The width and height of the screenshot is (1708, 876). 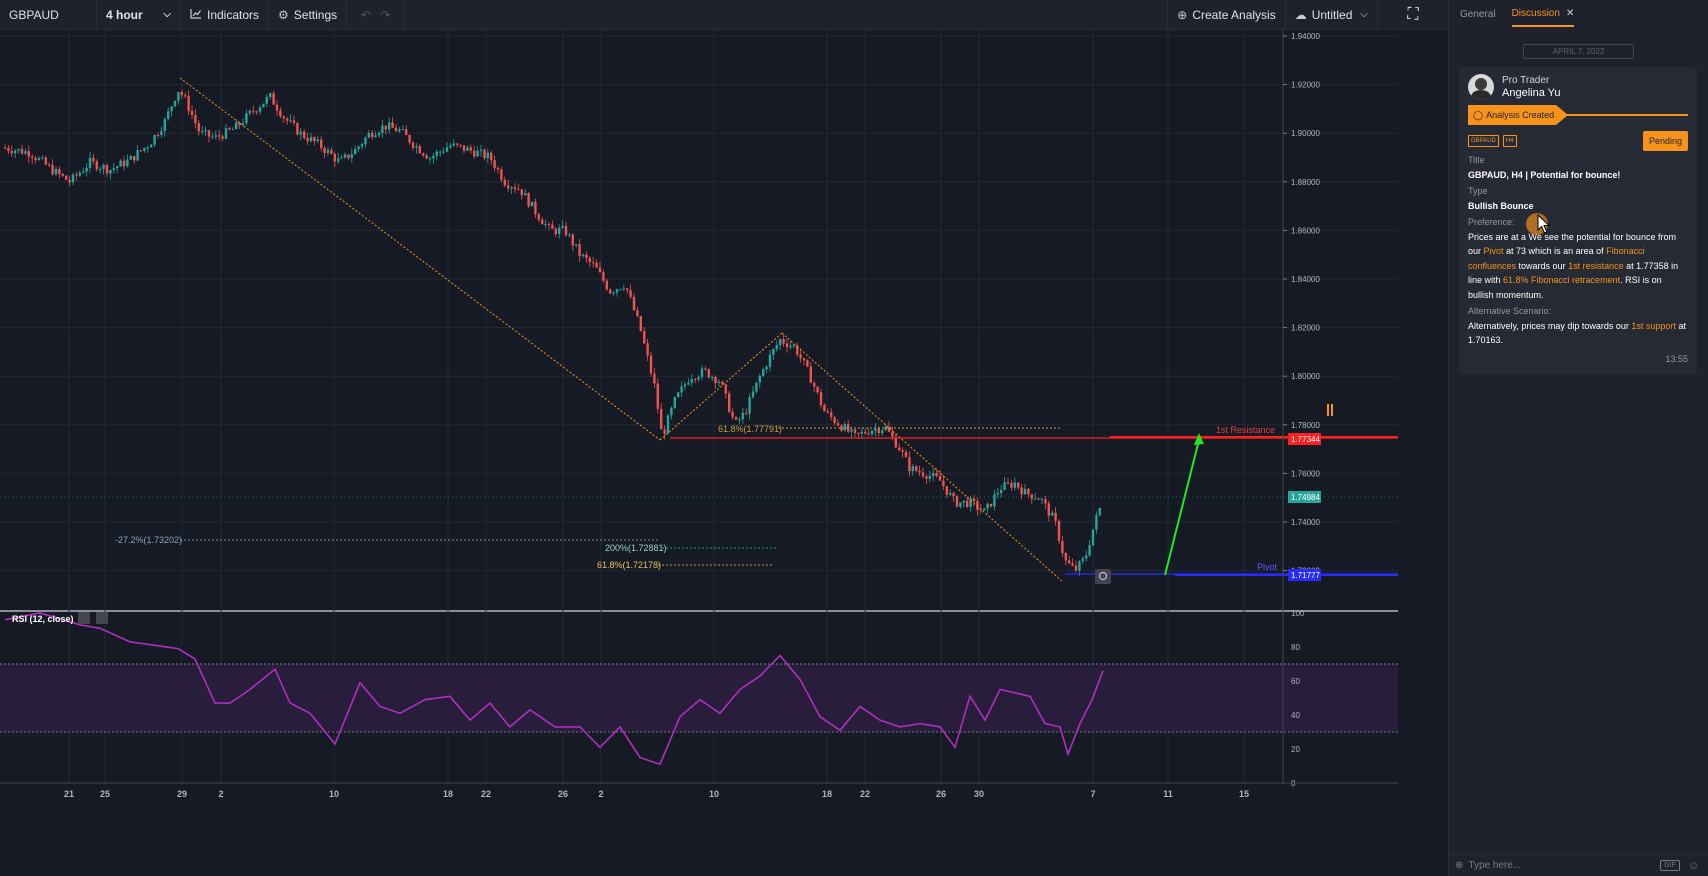 I want to click on tag-row: GBPAUD H4 Pending, so click(x=1578, y=141).